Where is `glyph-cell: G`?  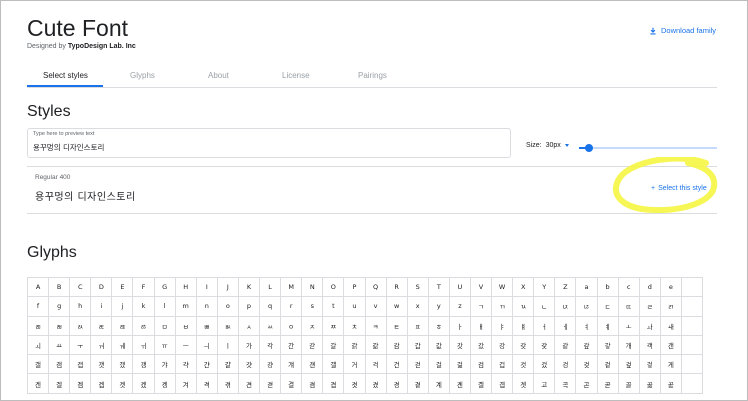 glyph-cell: G is located at coordinates (165, 288).